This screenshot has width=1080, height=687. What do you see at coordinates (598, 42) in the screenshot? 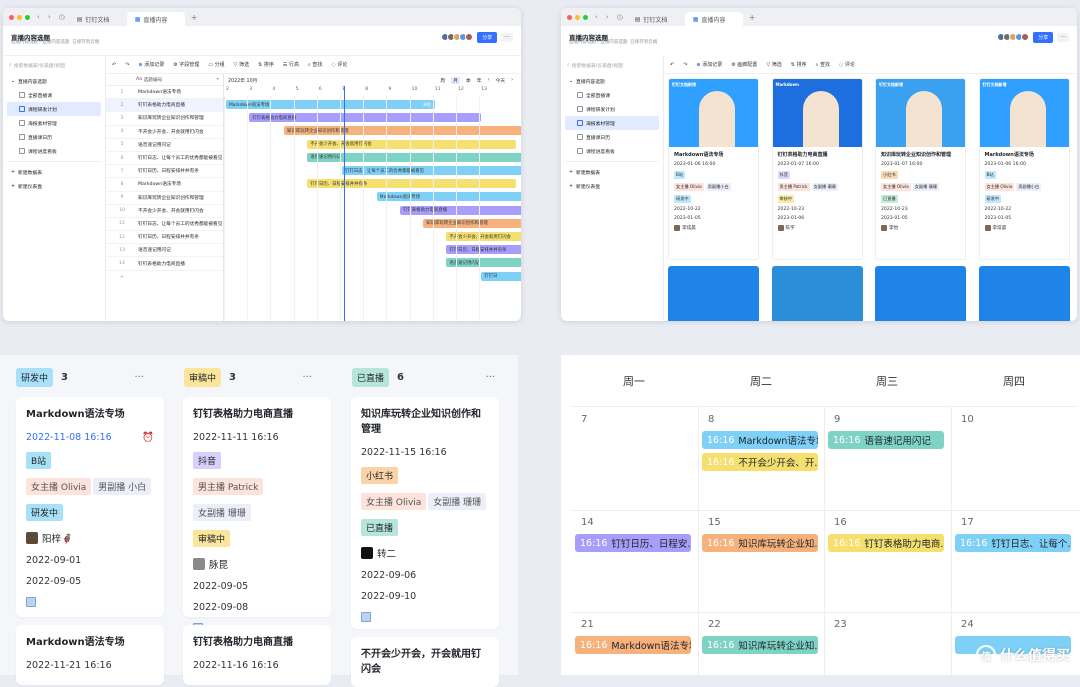
I see `breadcrumb-path: 直播内容选题 / 直播内容选题` at bounding box center [598, 42].